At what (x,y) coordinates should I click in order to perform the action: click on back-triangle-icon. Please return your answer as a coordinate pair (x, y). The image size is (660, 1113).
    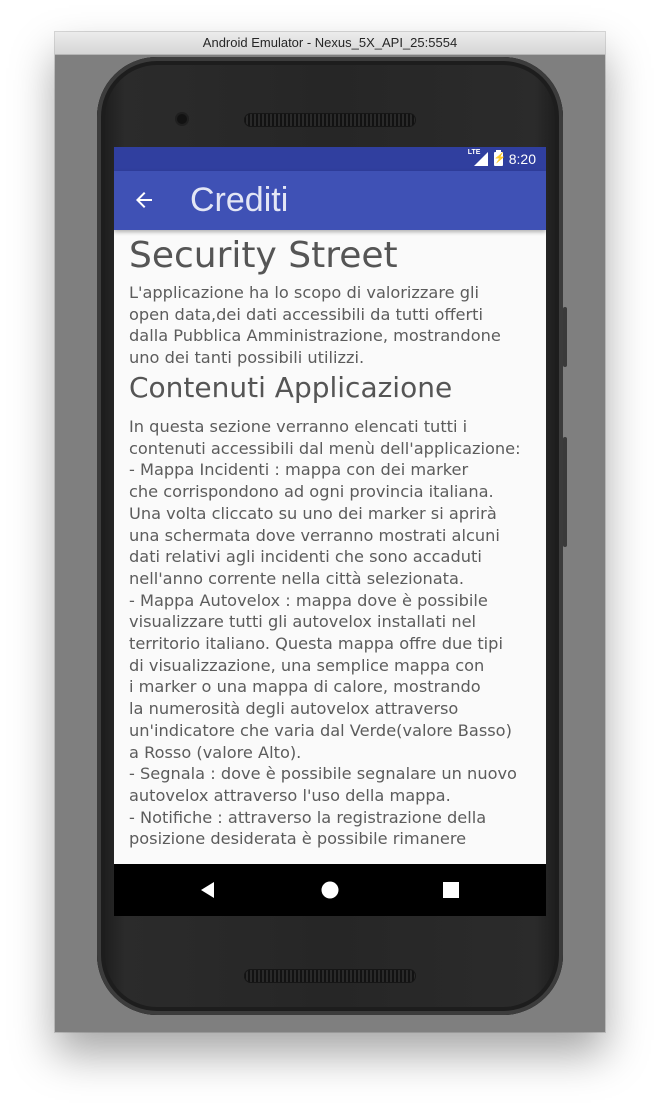
    Looking at the image, I should click on (208, 890).